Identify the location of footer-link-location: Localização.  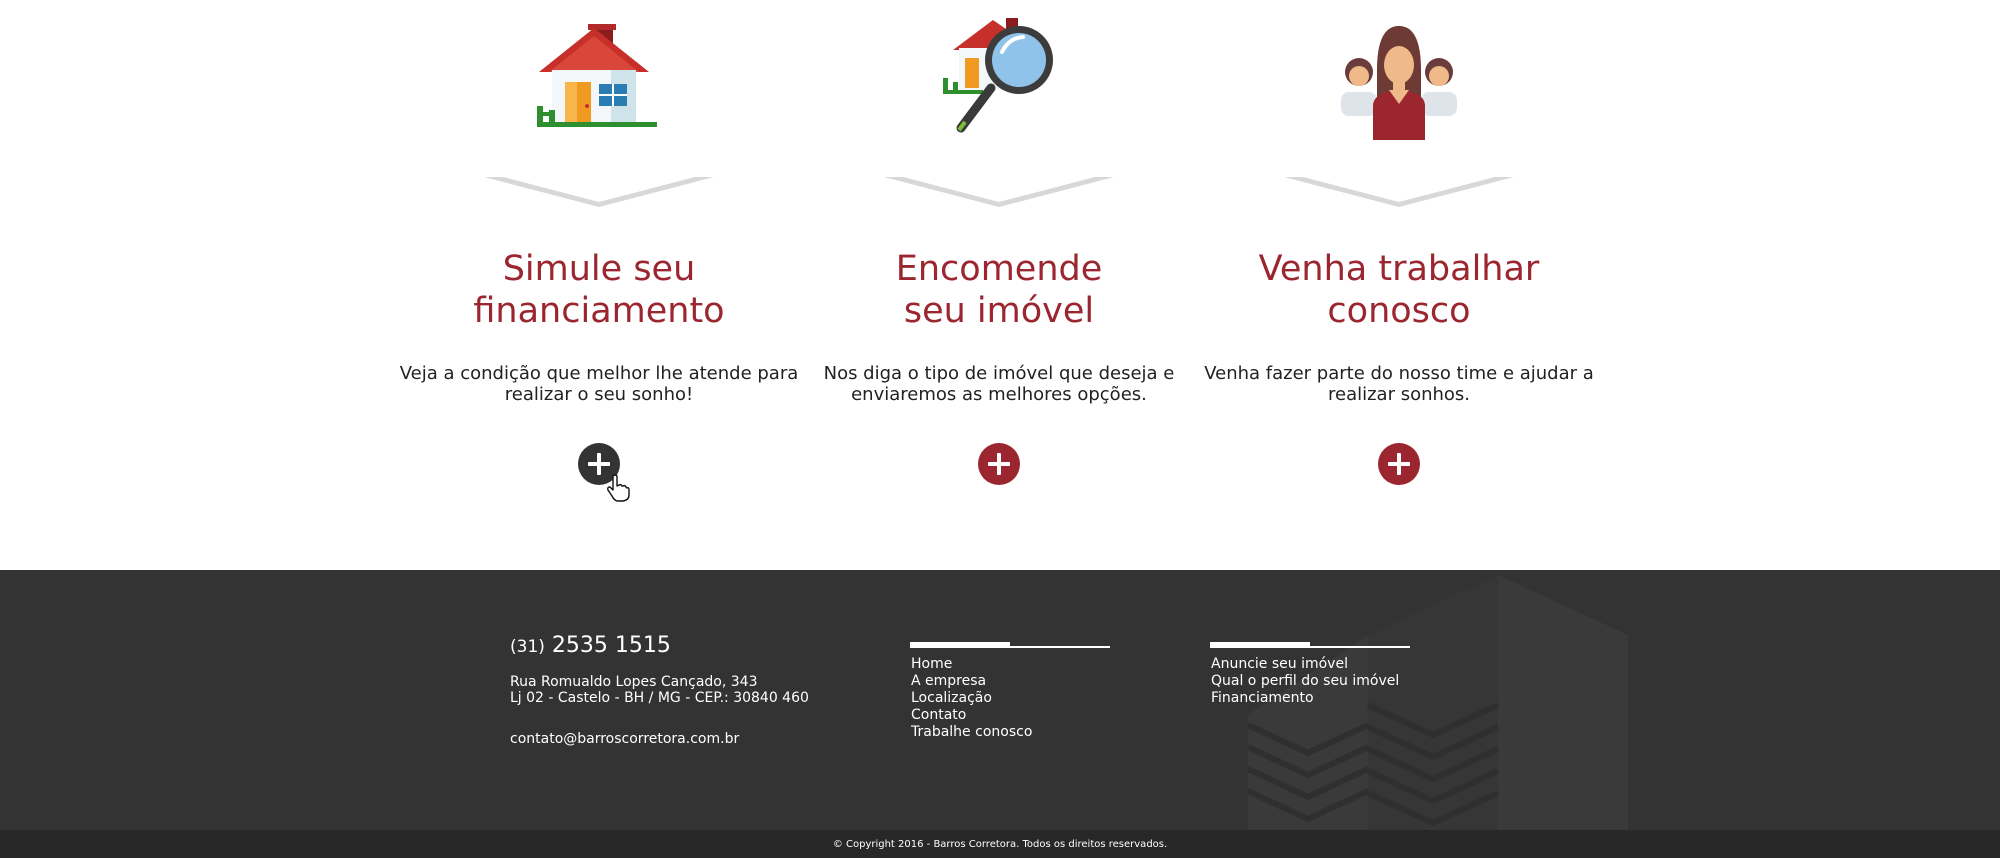
(1010, 698).